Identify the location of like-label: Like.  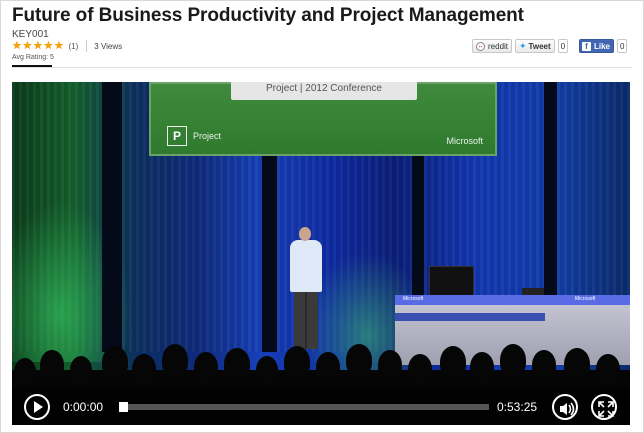
(602, 46).